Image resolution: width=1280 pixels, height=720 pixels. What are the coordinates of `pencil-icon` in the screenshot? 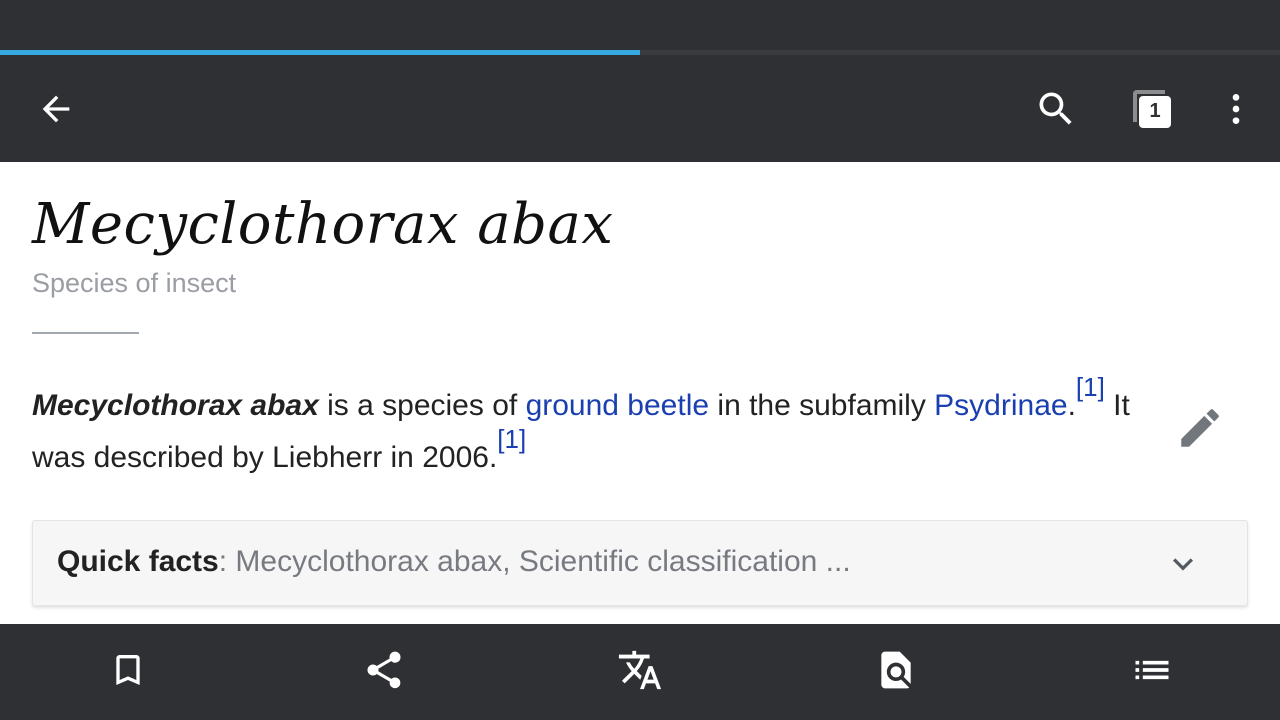 It's located at (1200, 430).